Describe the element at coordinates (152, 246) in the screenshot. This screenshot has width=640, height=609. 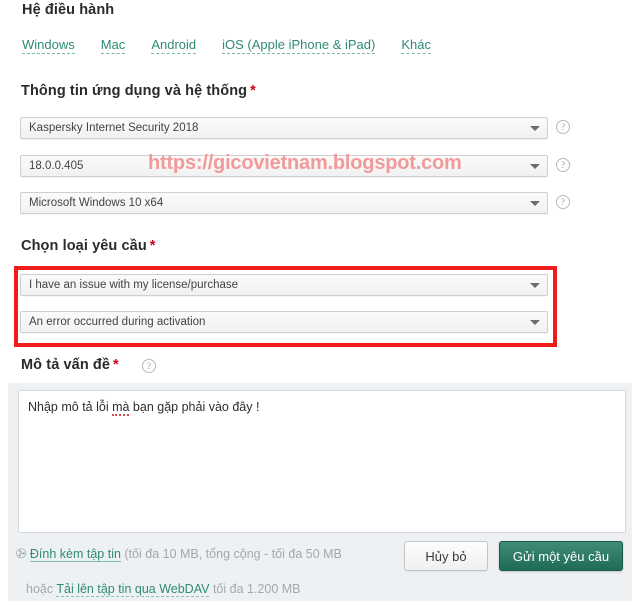
I see `request-section-required-asterisk: *` at that location.